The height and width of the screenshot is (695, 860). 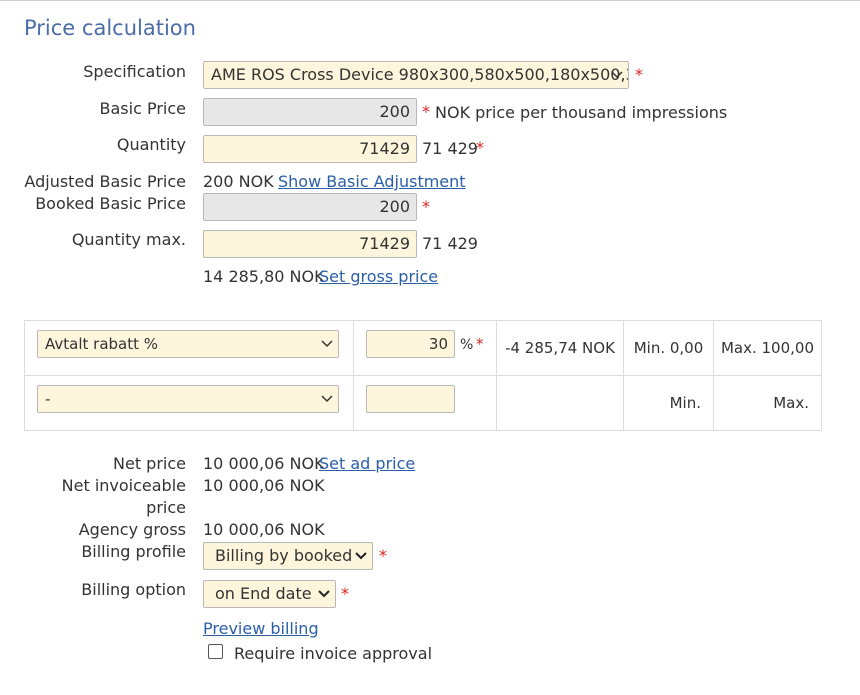 I want to click on adjusted-basic-price-value: 200 NOK, so click(x=238, y=181).